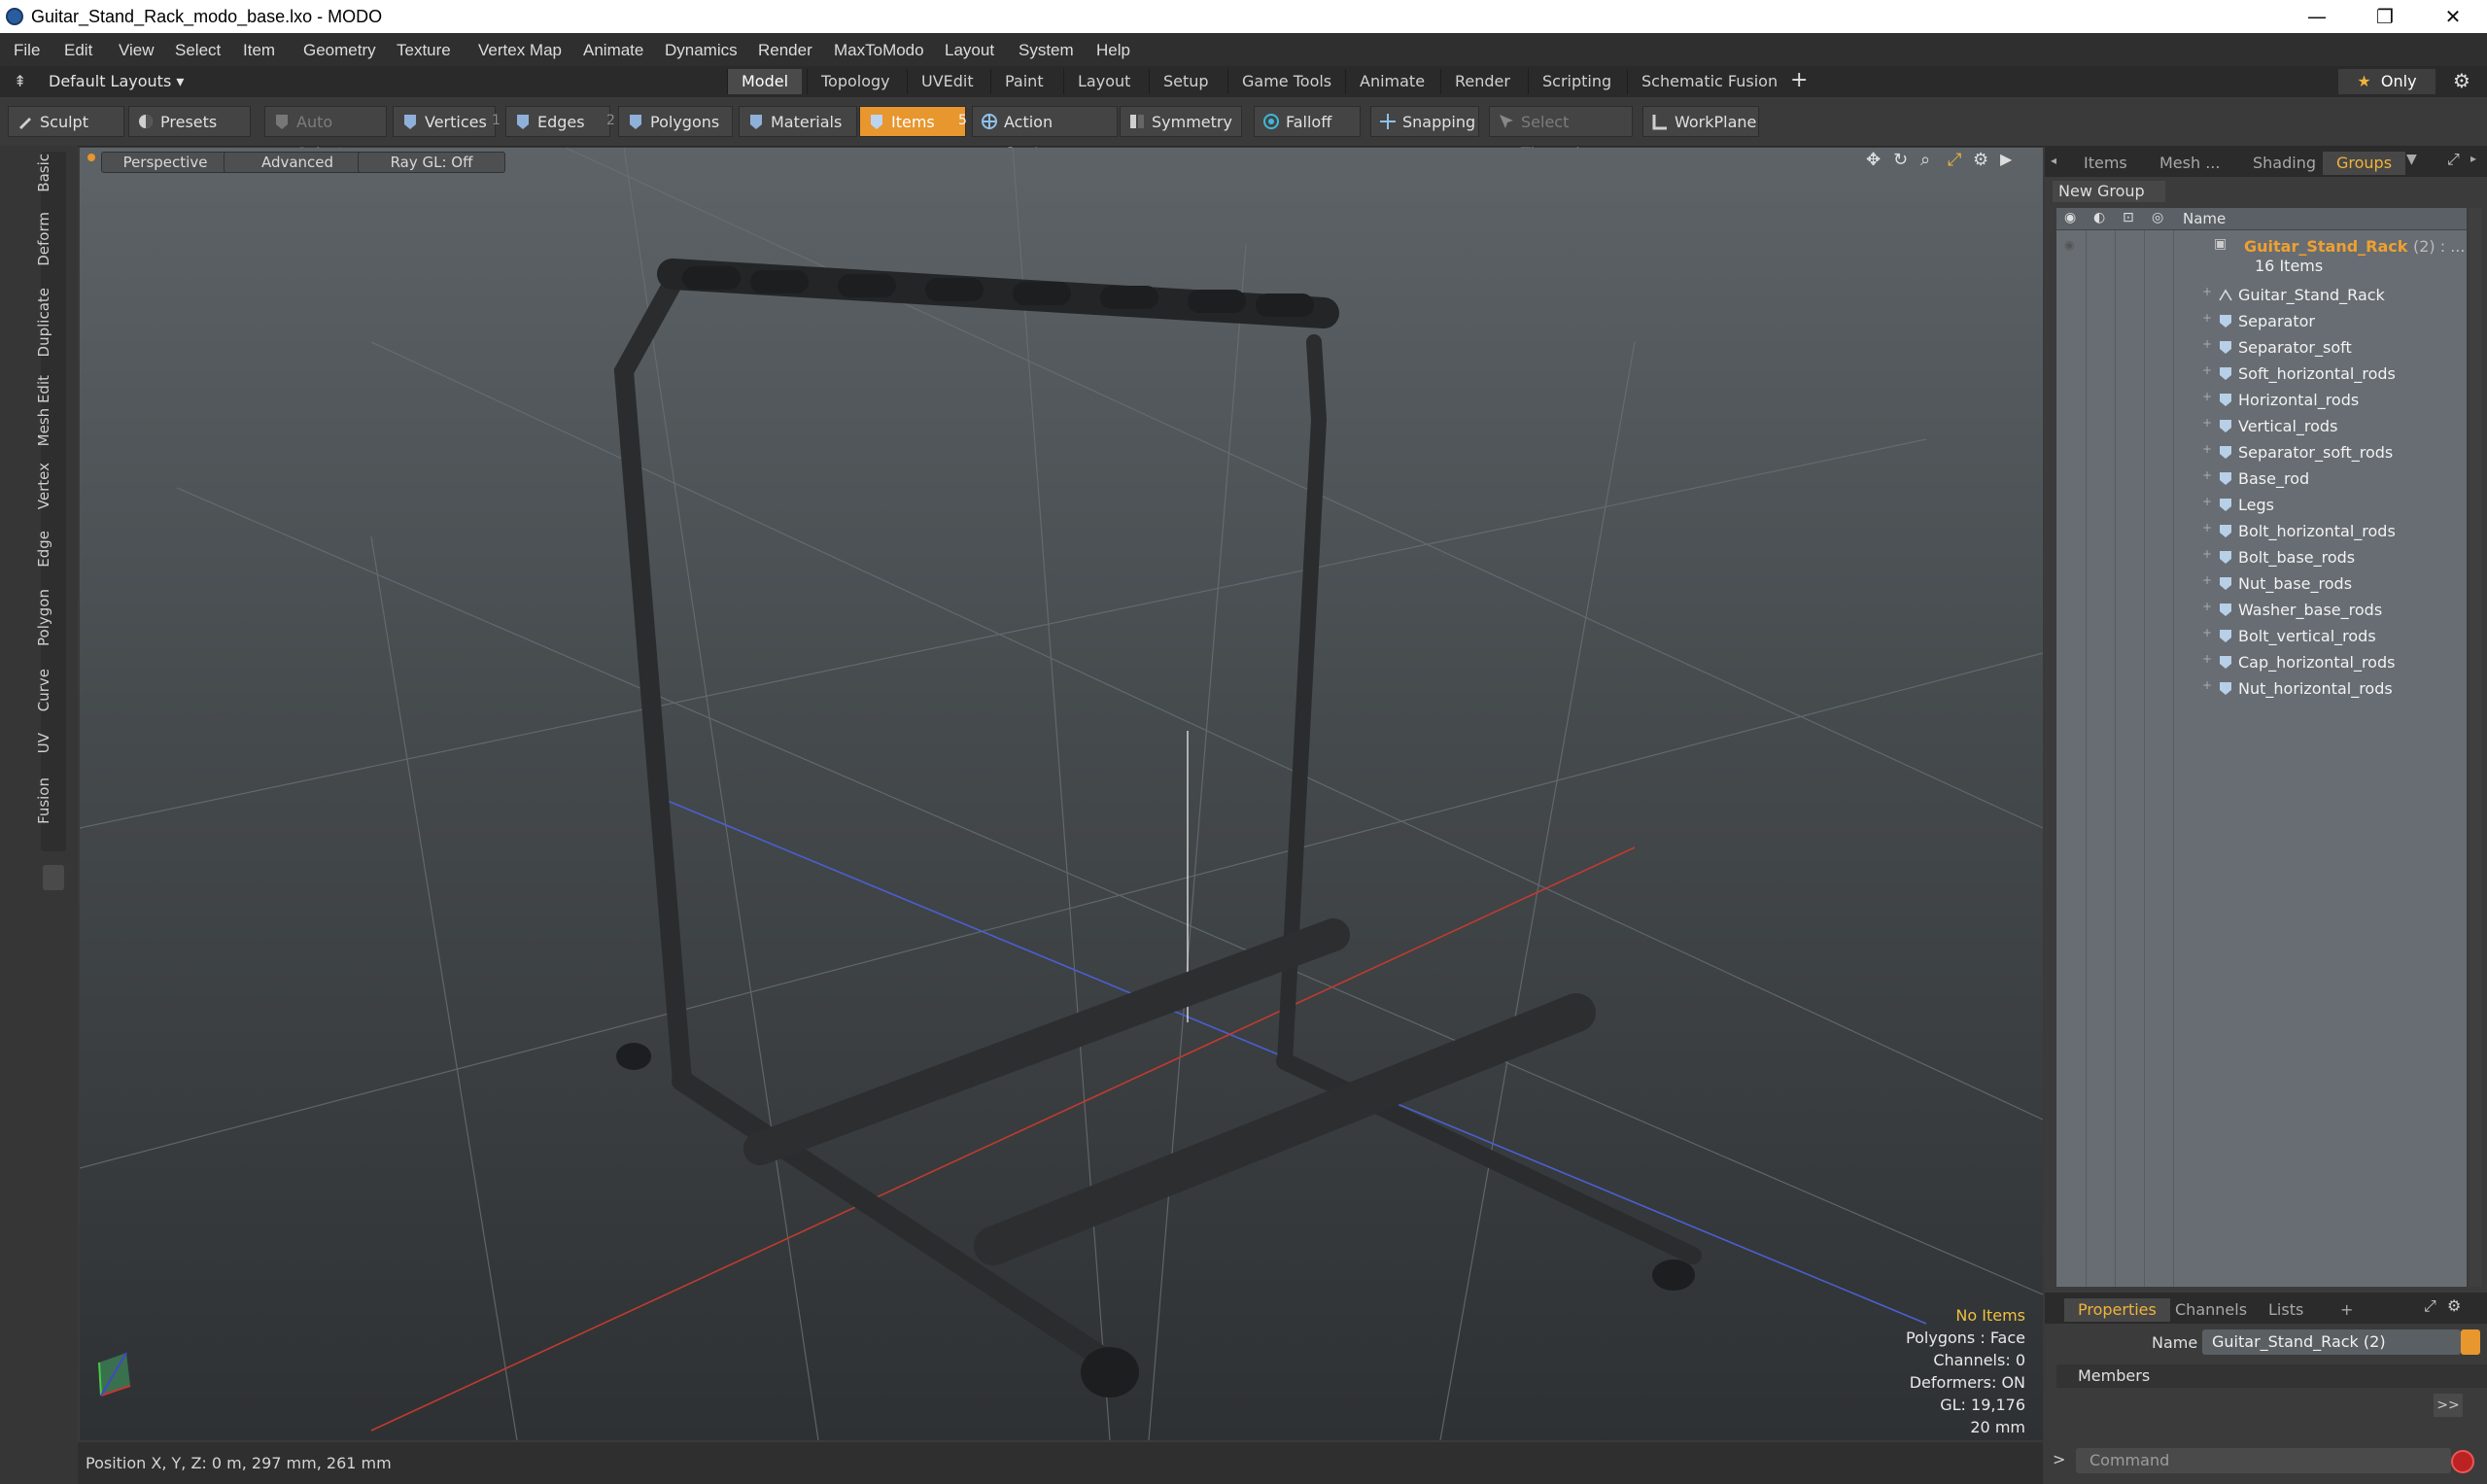 This screenshot has width=2487, height=1484. I want to click on snapping-button: Snapping, so click(1424, 121).